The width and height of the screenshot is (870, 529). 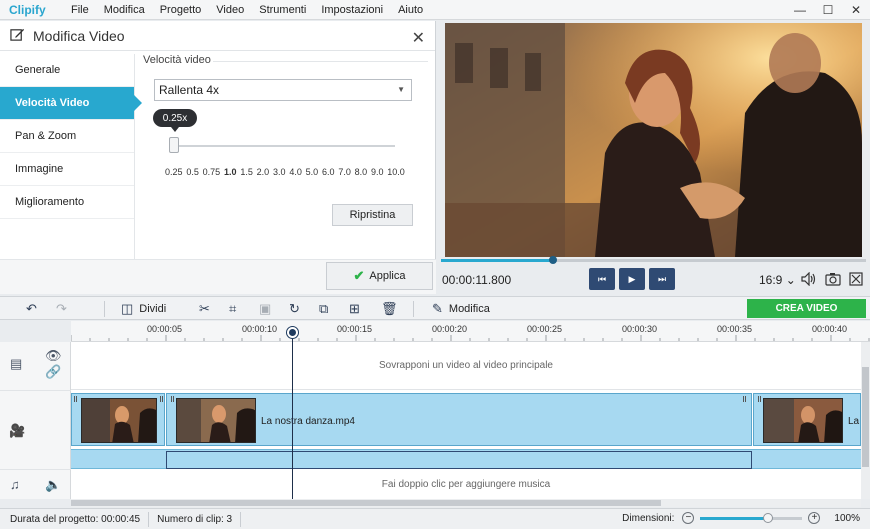 What do you see at coordinates (653, 260) in the screenshot?
I see `playback-progress-track` at bounding box center [653, 260].